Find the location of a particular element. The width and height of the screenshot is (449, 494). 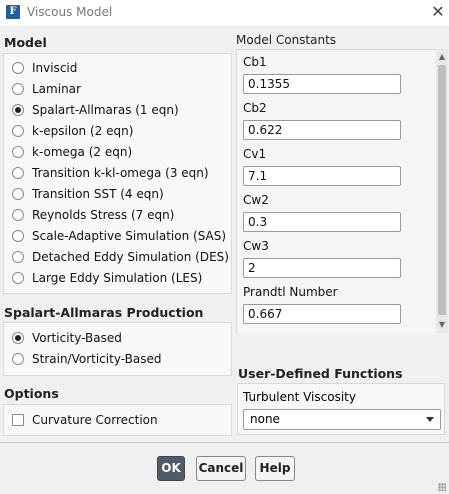

scroll-thumb is located at coordinates (442, 190).